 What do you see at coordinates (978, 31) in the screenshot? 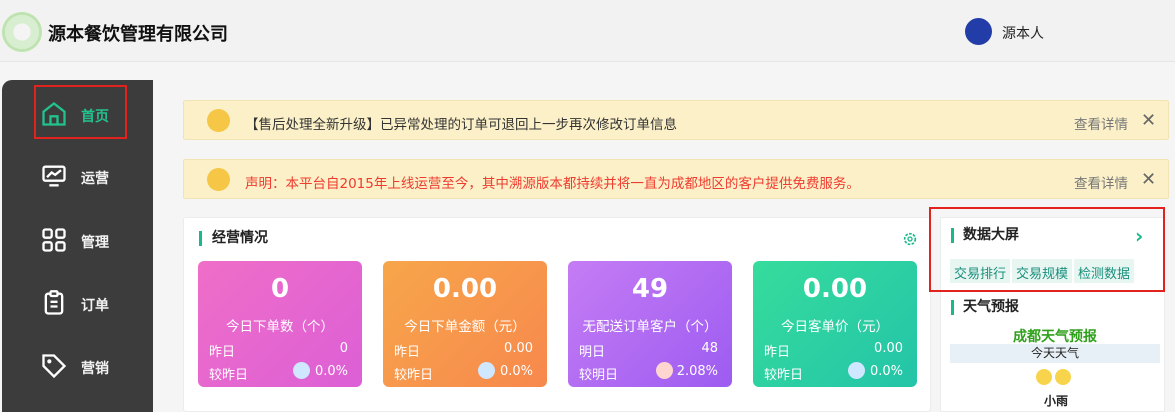
I see `user-avatar` at bounding box center [978, 31].